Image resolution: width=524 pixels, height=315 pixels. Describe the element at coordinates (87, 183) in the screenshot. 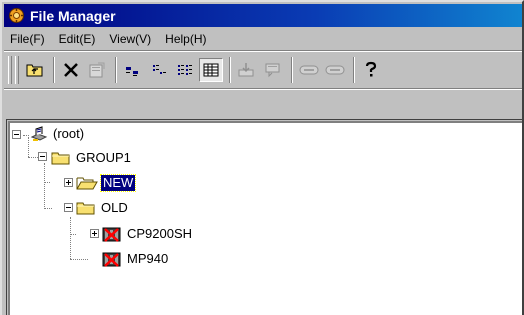

I see `open-folder-icon` at that location.